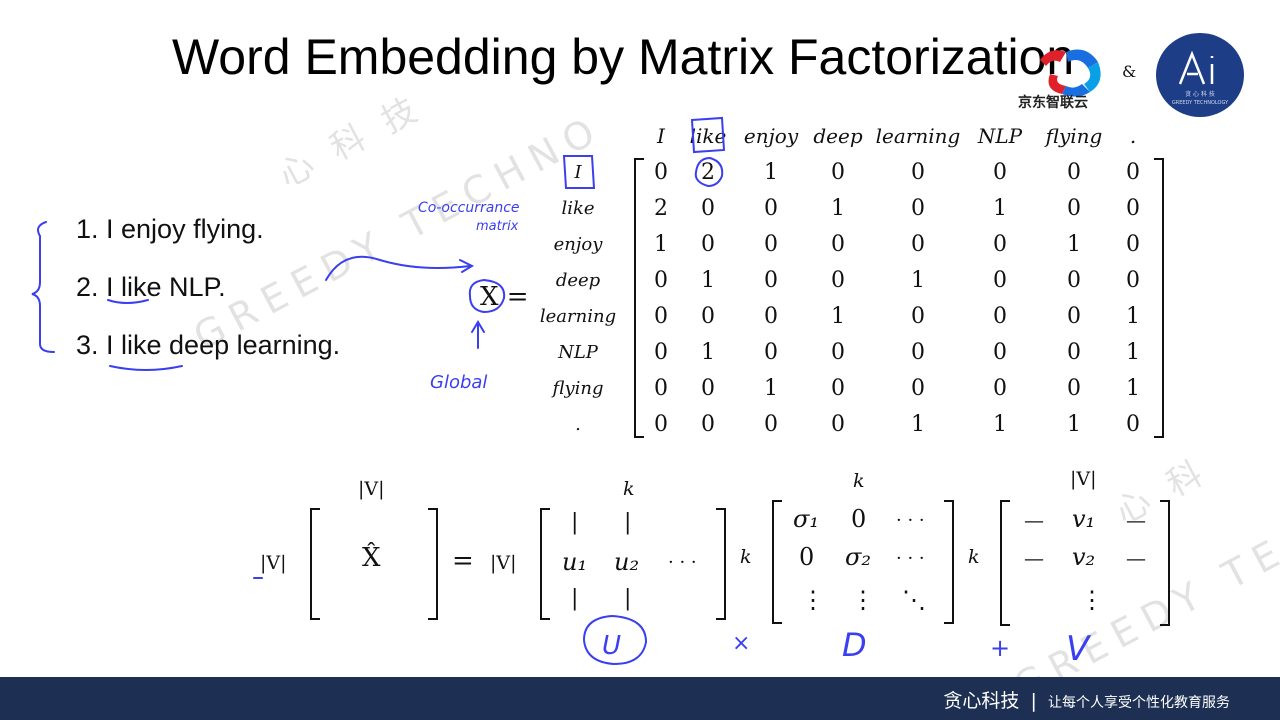  What do you see at coordinates (578, 244) in the screenshot?
I see `matrix-row-label: enjoy` at bounding box center [578, 244].